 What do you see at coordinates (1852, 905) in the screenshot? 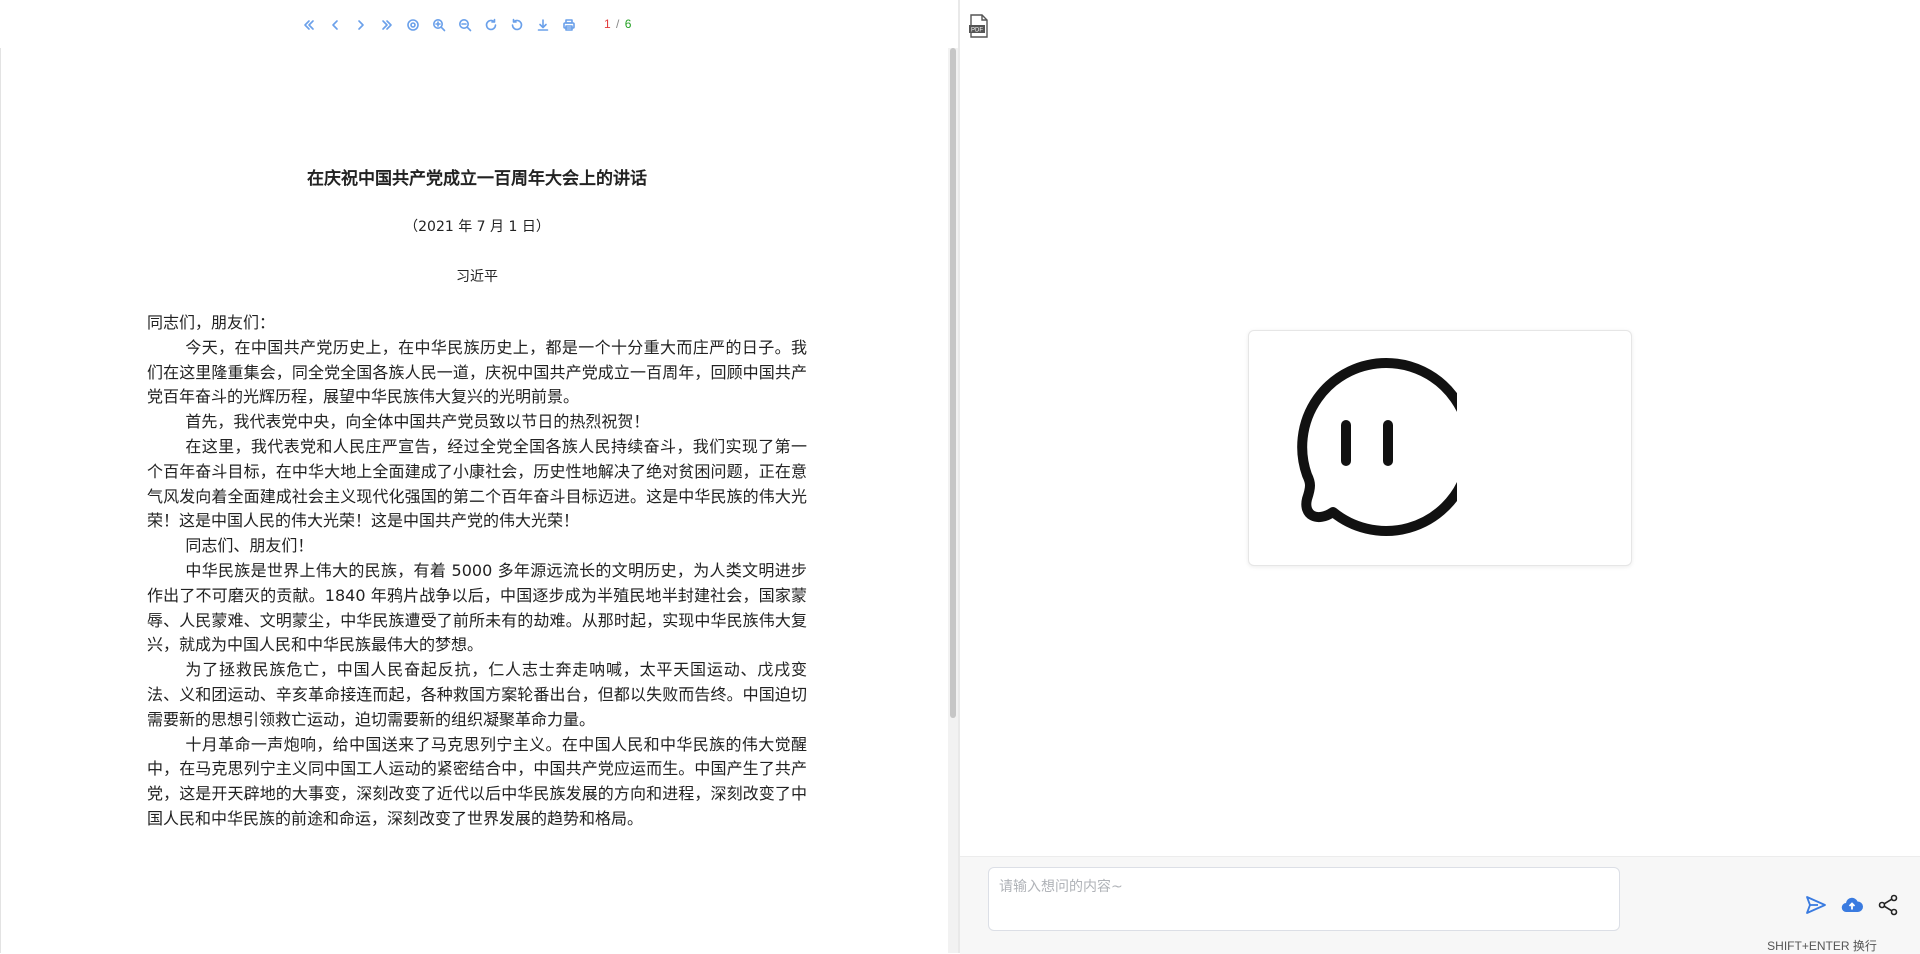
I see `cloud-upload-icon` at bounding box center [1852, 905].